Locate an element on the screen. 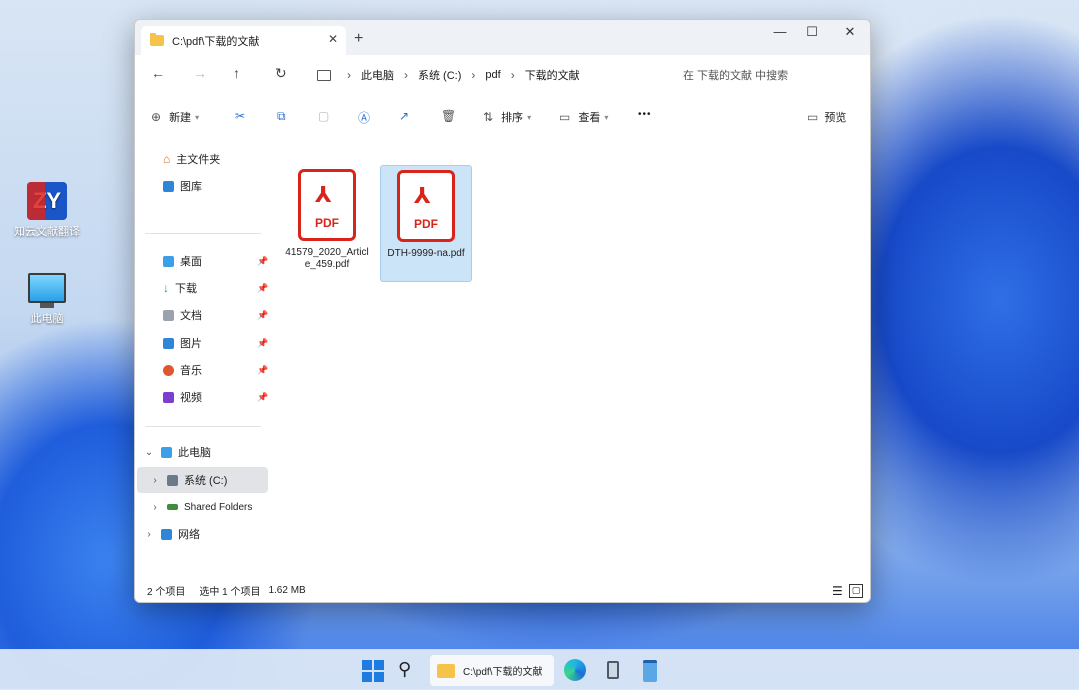 The height and width of the screenshot is (690, 1079). share-button: ↗ is located at coordinates (404, 116).